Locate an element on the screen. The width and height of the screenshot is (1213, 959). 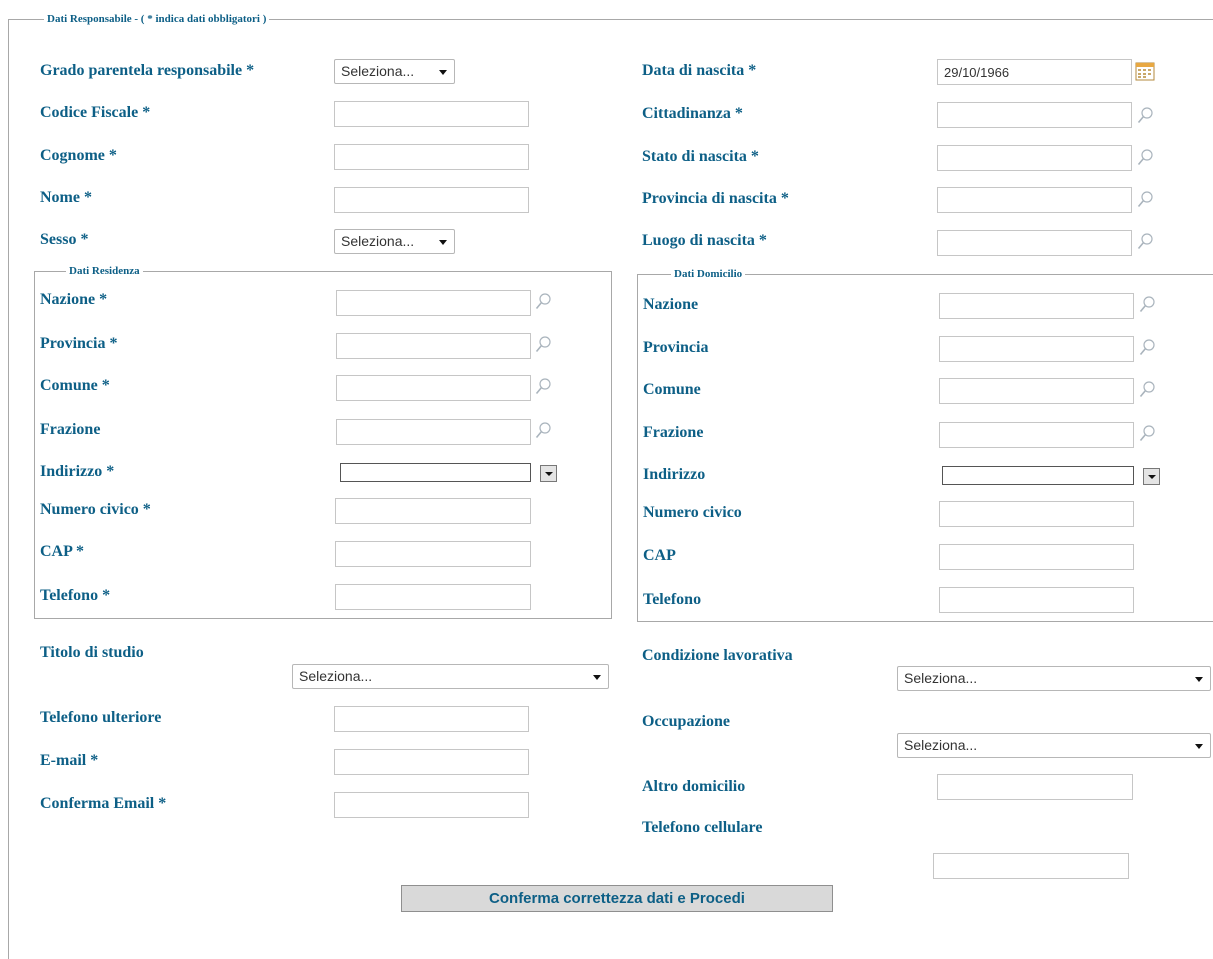
dom-indirizzo-combobox is located at coordinates (1038, 475).